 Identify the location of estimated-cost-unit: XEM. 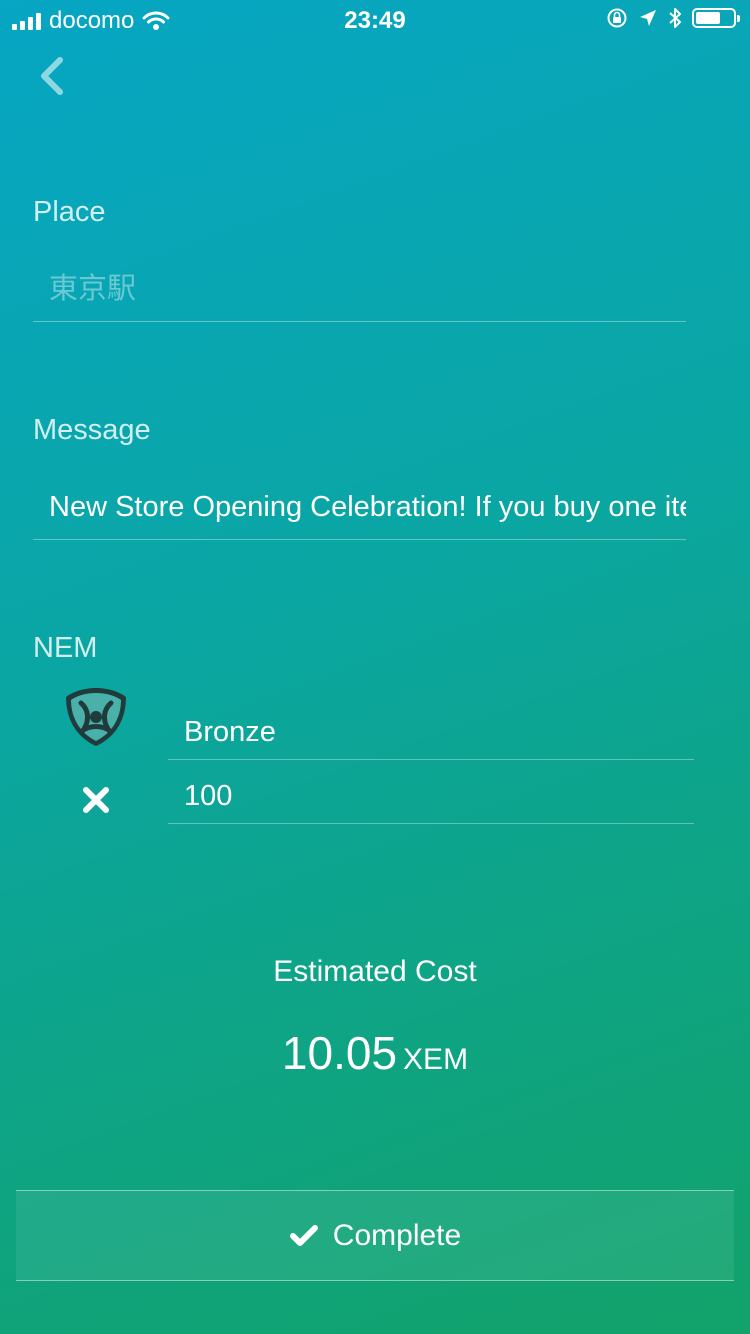
(436, 1059).